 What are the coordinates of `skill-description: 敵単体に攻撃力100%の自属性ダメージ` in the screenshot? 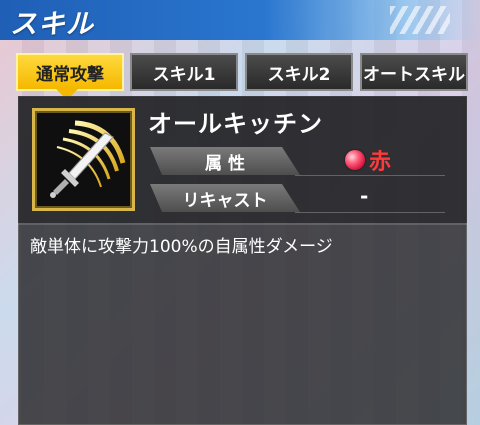 It's located at (181, 247).